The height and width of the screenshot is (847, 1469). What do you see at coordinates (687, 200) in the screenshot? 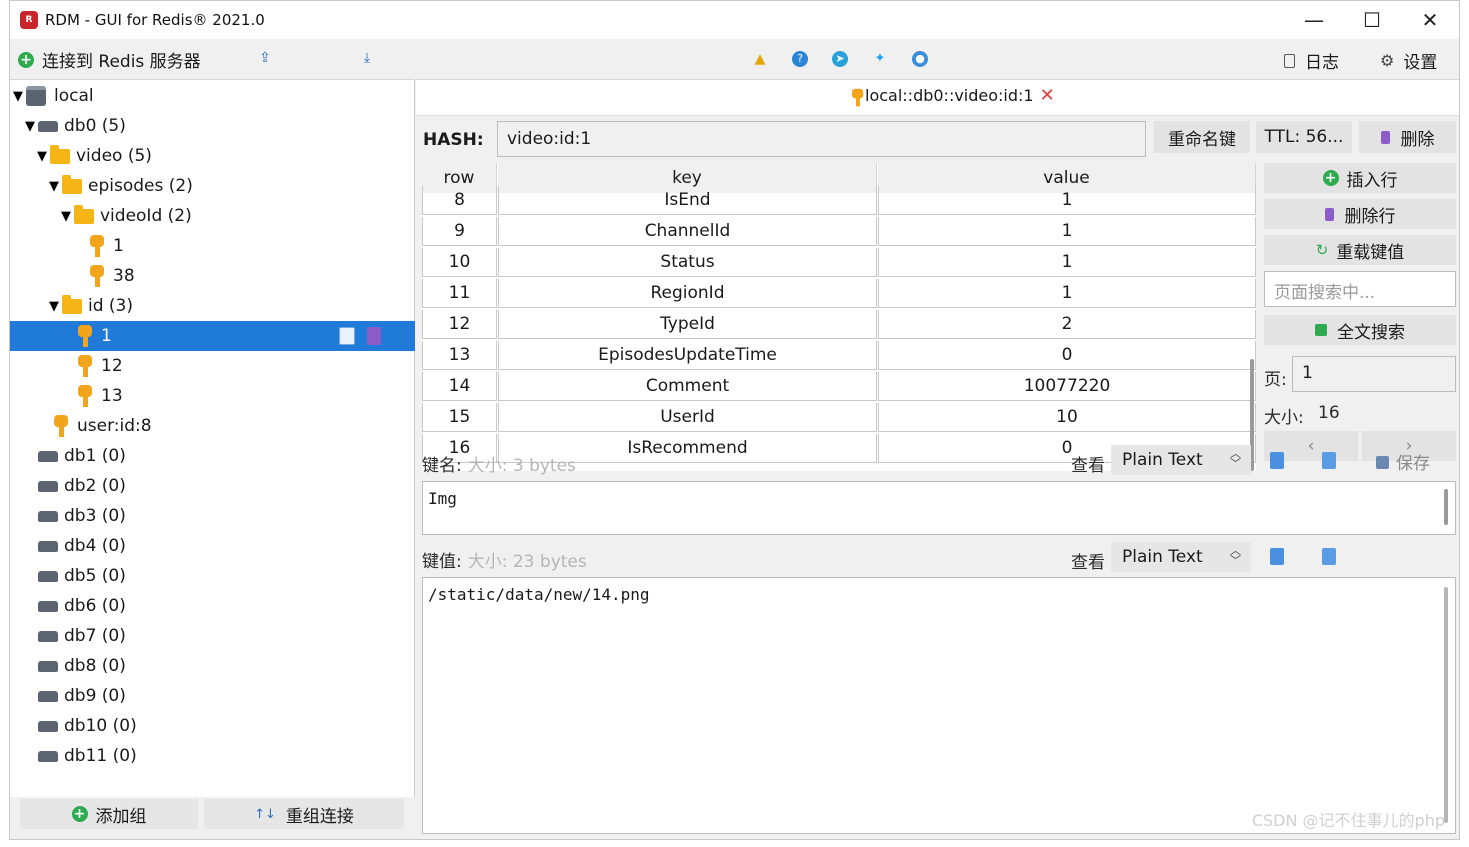
I see `table-cell-key: IsEnd` at bounding box center [687, 200].